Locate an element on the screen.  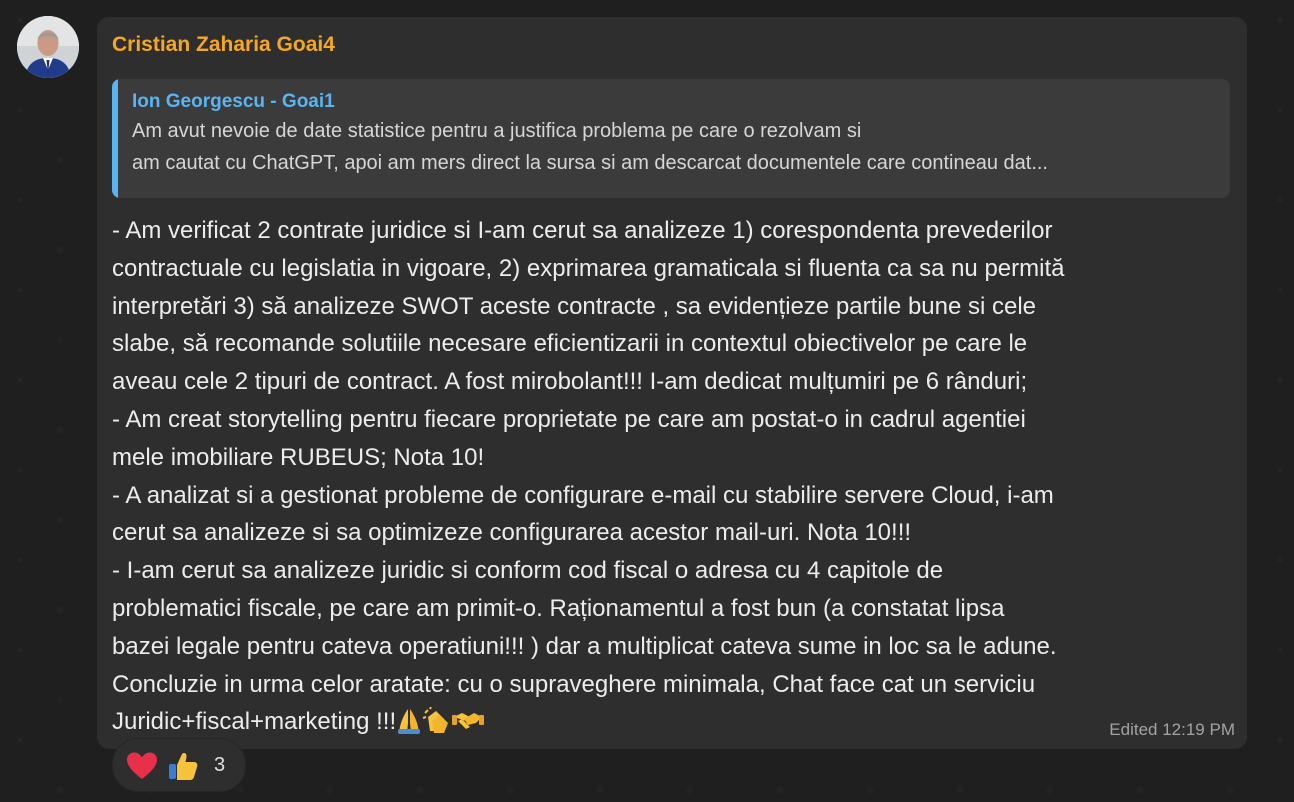
message-author: Cristian Zaharia Goai4 is located at coordinates (223, 45).